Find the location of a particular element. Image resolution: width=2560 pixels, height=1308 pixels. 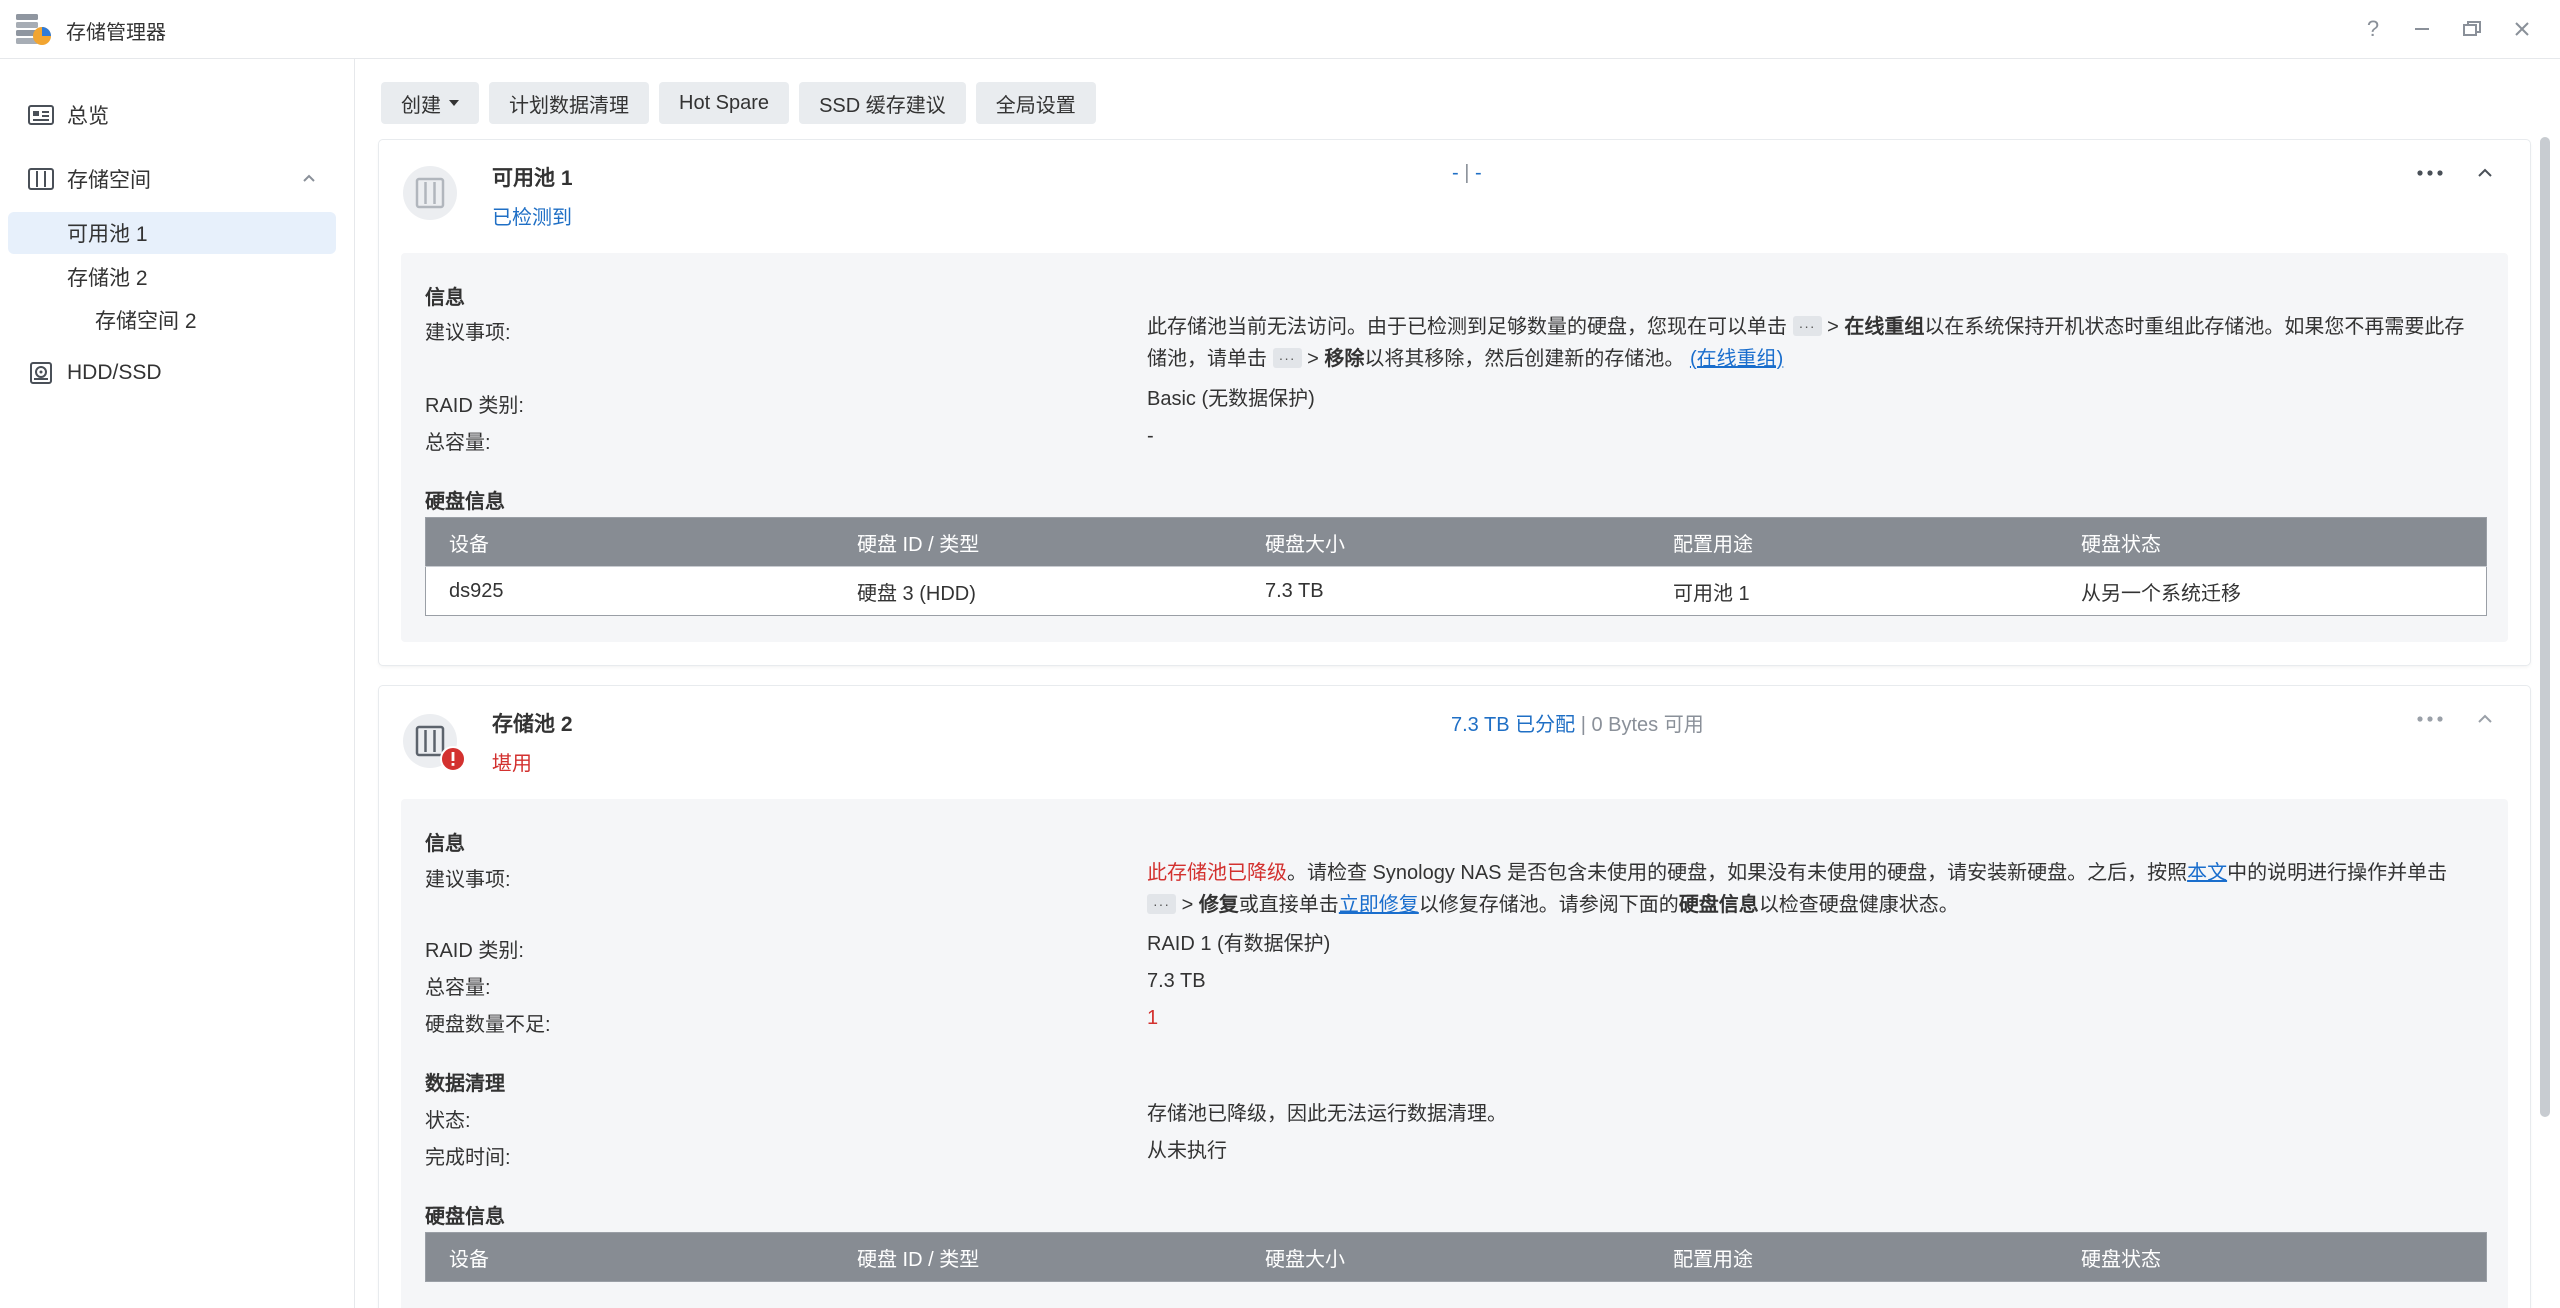

remove-term: 移除 is located at coordinates (1344, 359).